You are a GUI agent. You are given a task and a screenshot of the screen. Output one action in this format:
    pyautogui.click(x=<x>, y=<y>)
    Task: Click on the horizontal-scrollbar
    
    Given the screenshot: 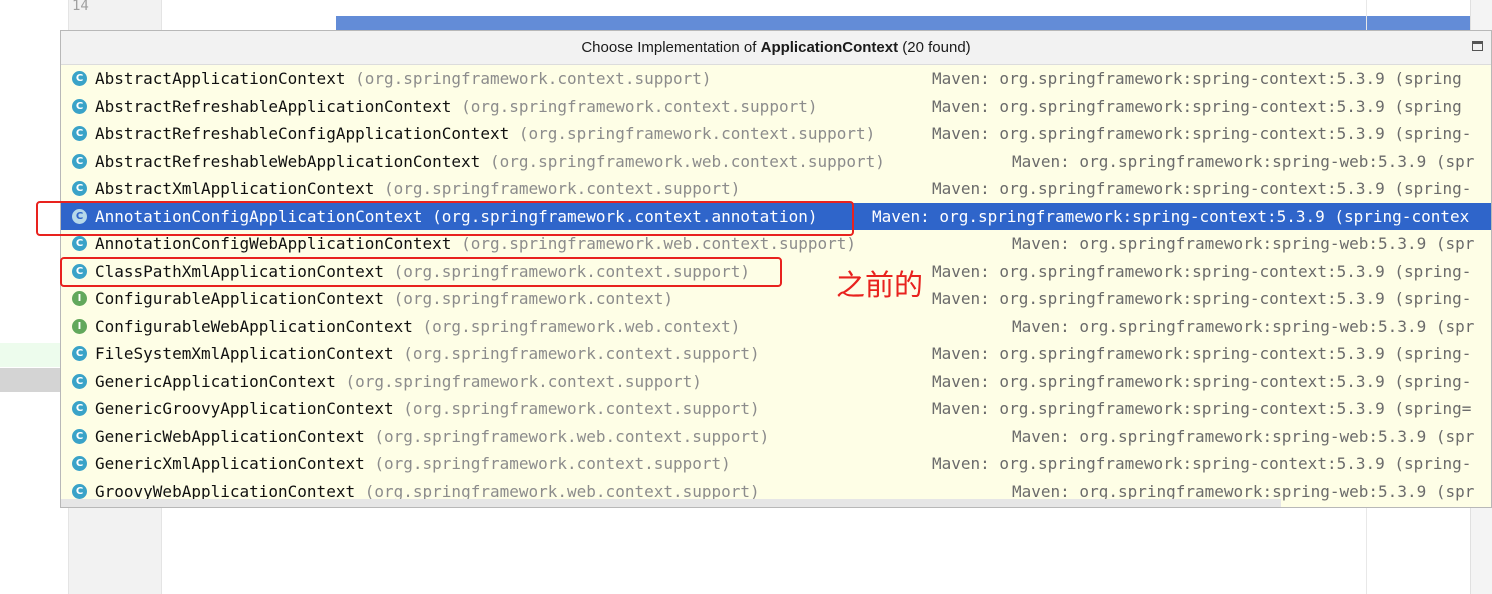 What is the action you would take?
    pyautogui.click(x=671, y=503)
    